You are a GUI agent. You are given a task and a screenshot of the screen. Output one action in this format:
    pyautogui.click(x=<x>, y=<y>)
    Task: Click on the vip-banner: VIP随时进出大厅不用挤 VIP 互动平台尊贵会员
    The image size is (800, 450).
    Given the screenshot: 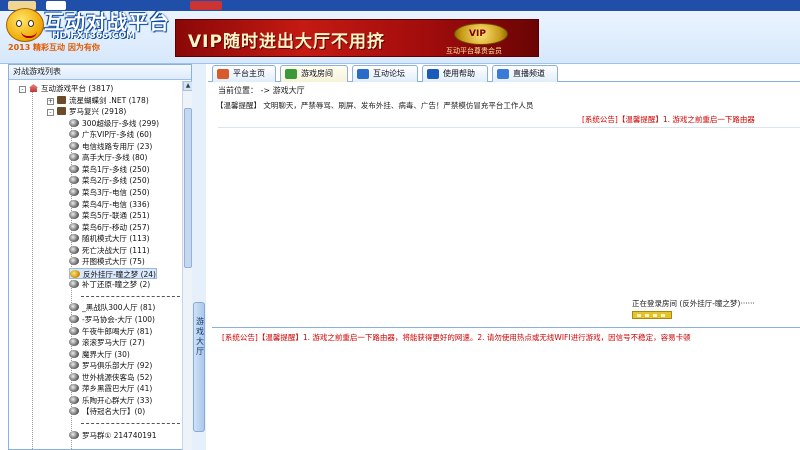 What is the action you would take?
    pyautogui.click(x=357, y=38)
    